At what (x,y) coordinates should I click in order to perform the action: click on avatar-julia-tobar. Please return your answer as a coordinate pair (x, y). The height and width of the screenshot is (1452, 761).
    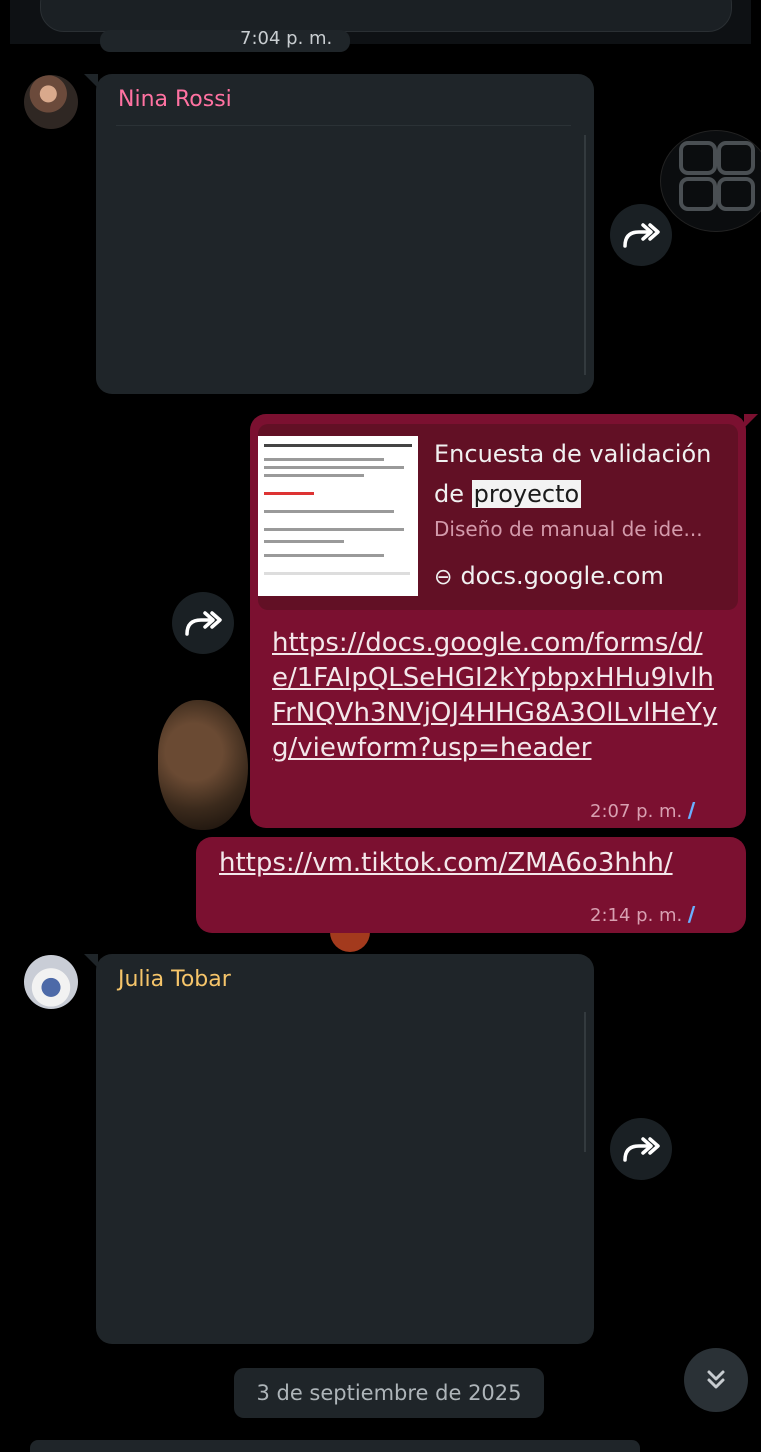
    Looking at the image, I should click on (51, 982).